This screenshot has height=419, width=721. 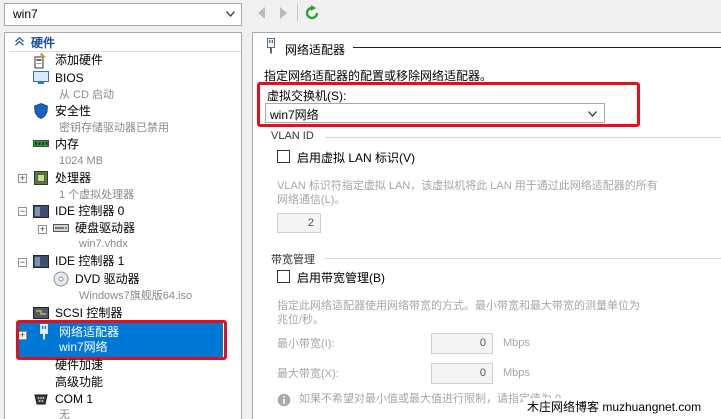 What do you see at coordinates (293, 260) in the screenshot?
I see `bandwidth-group-label: 带宽管理` at bounding box center [293, 260].